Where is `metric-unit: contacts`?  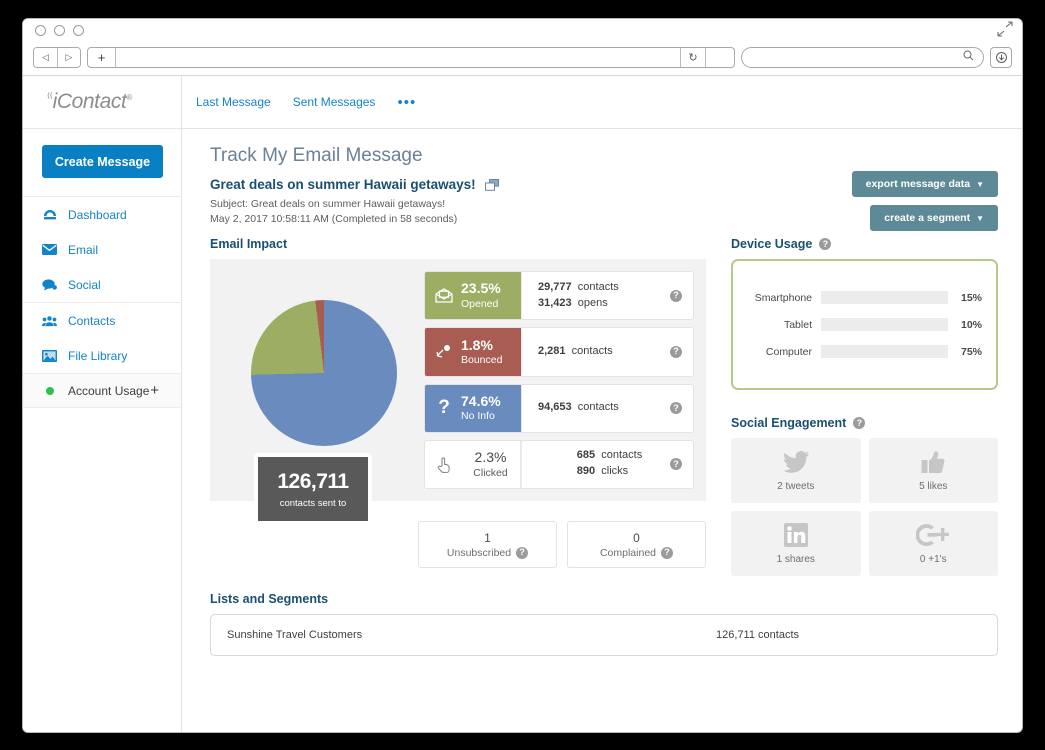
metric-unit: contacts is located at coordinates (592, 350).